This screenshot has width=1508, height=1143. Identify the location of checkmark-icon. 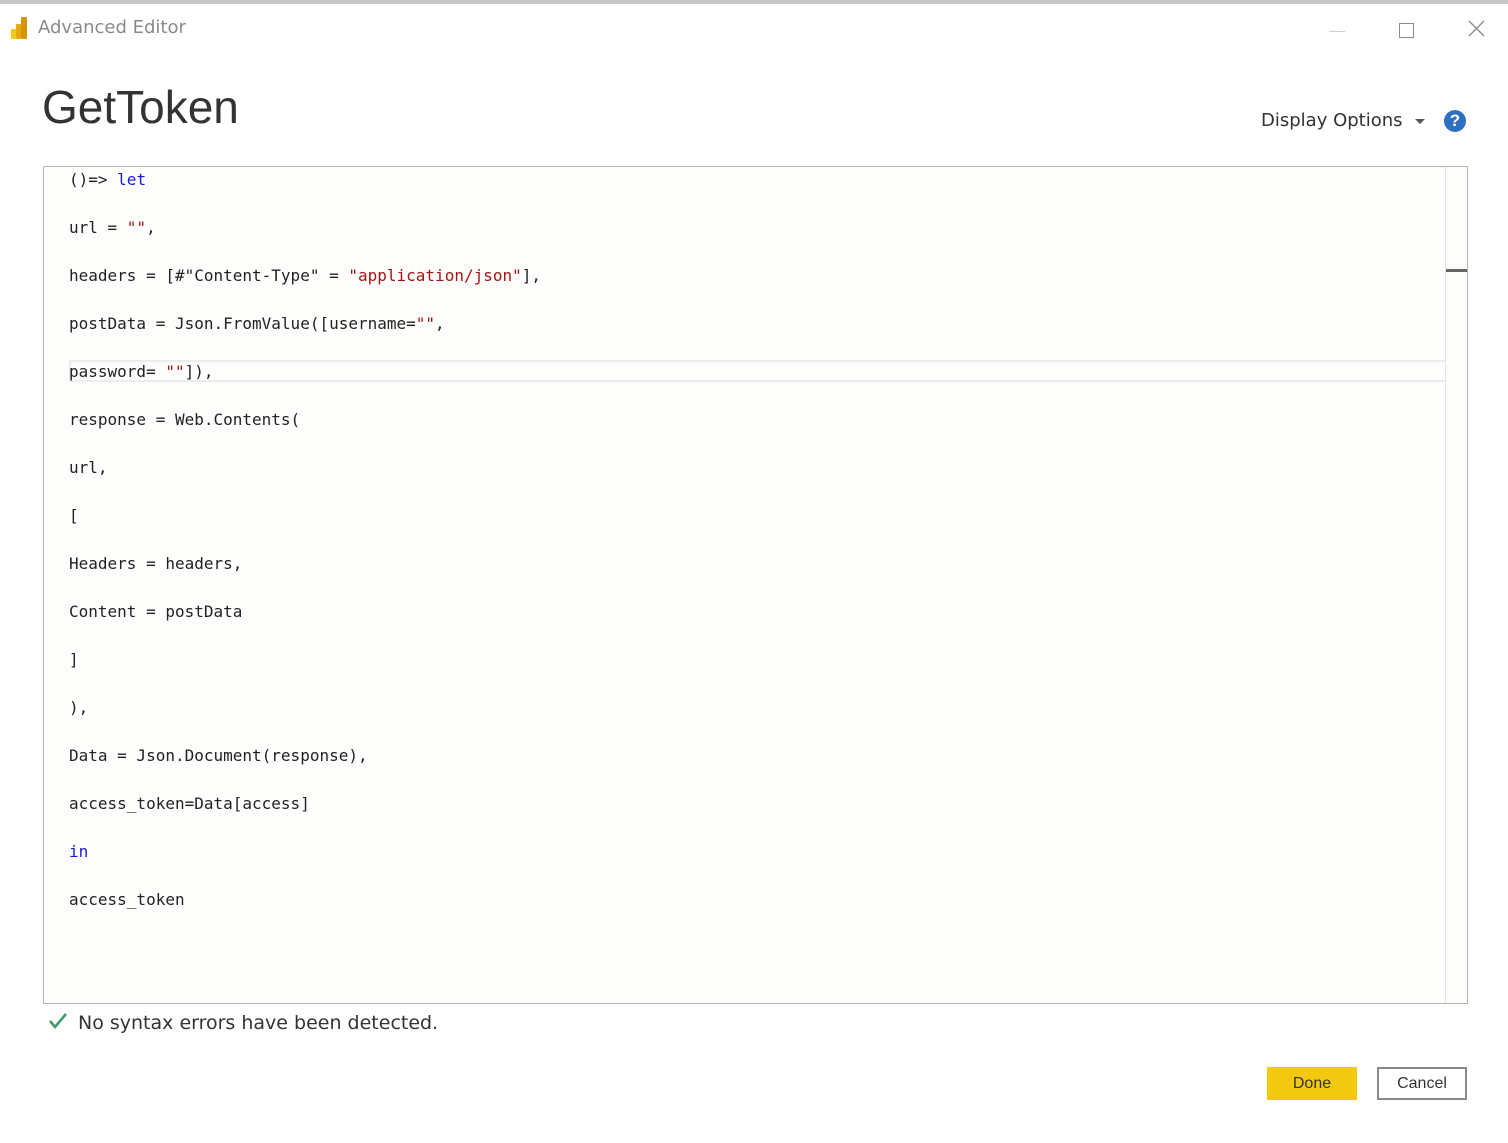
(58, 1023).